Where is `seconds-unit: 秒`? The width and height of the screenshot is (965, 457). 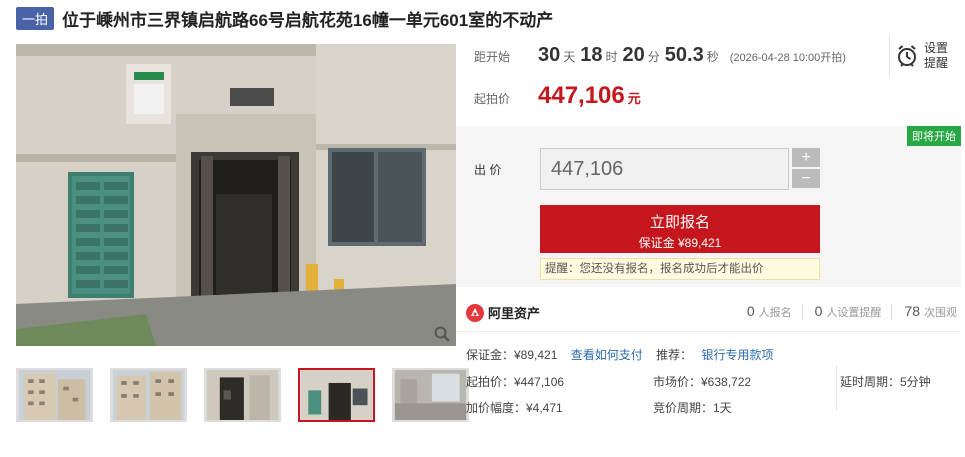
seconds-unit: 秒 is located at coordinates (712, 57).